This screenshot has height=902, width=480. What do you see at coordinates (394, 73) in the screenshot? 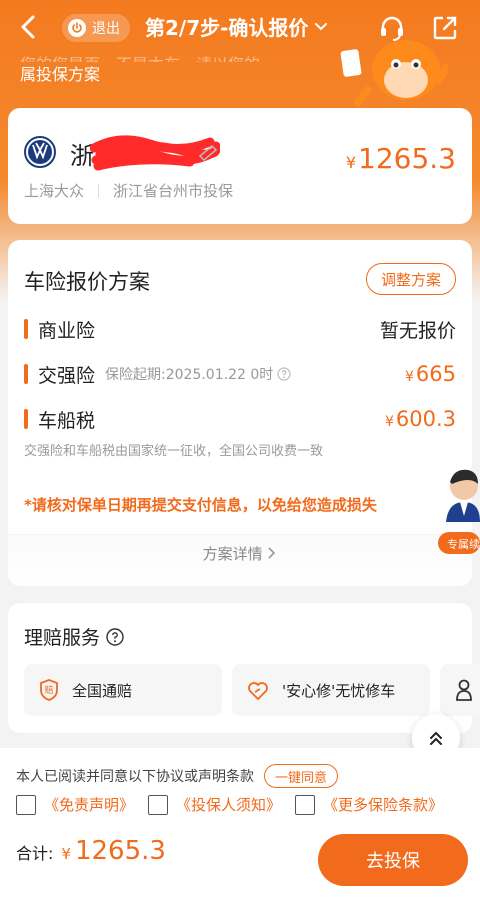
I see `mascot-illustration` at bounding box center [394, 73].